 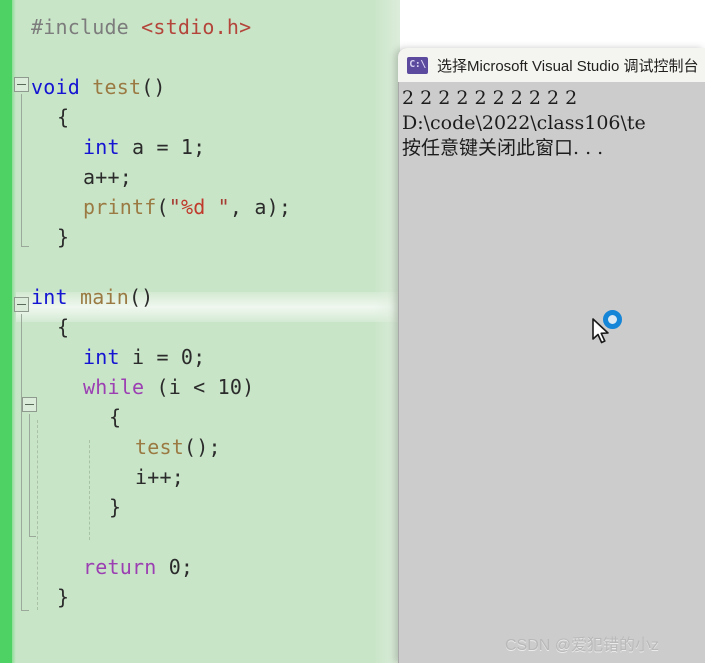 I want to click on console-left-border, so click(x=398, y=372).